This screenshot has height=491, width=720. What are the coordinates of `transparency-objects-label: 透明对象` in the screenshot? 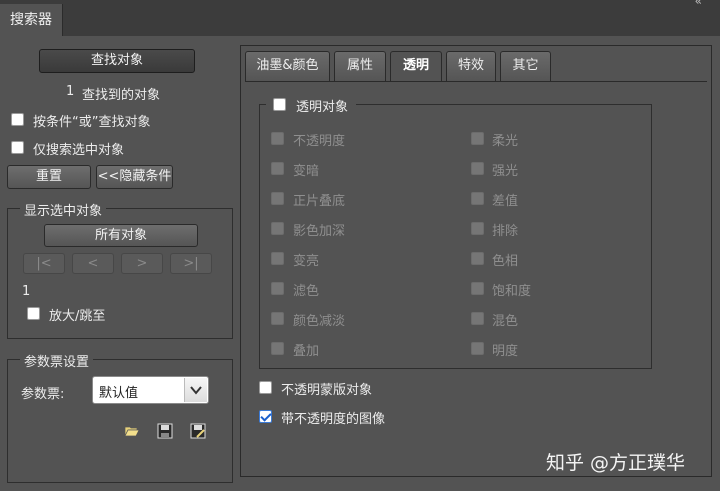 It's located at (322, 107).